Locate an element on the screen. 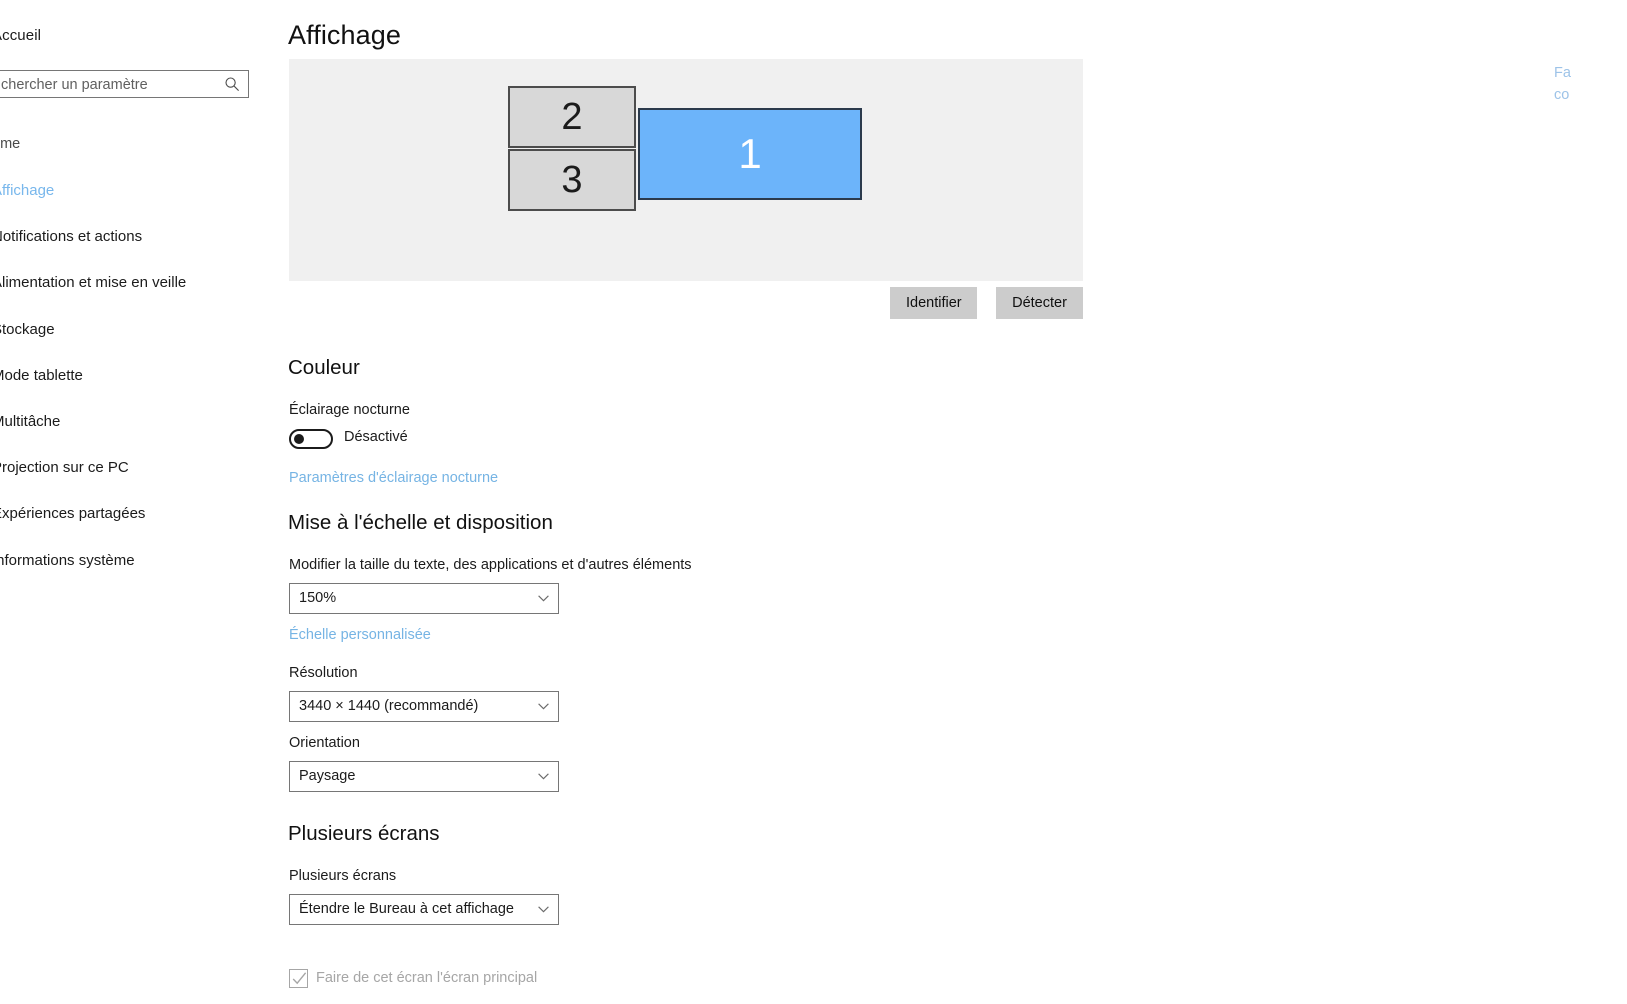 This screenshot has height=1004, width=1627. monitor-tile-1-selected: 1 is located at coordinates (750, 154).